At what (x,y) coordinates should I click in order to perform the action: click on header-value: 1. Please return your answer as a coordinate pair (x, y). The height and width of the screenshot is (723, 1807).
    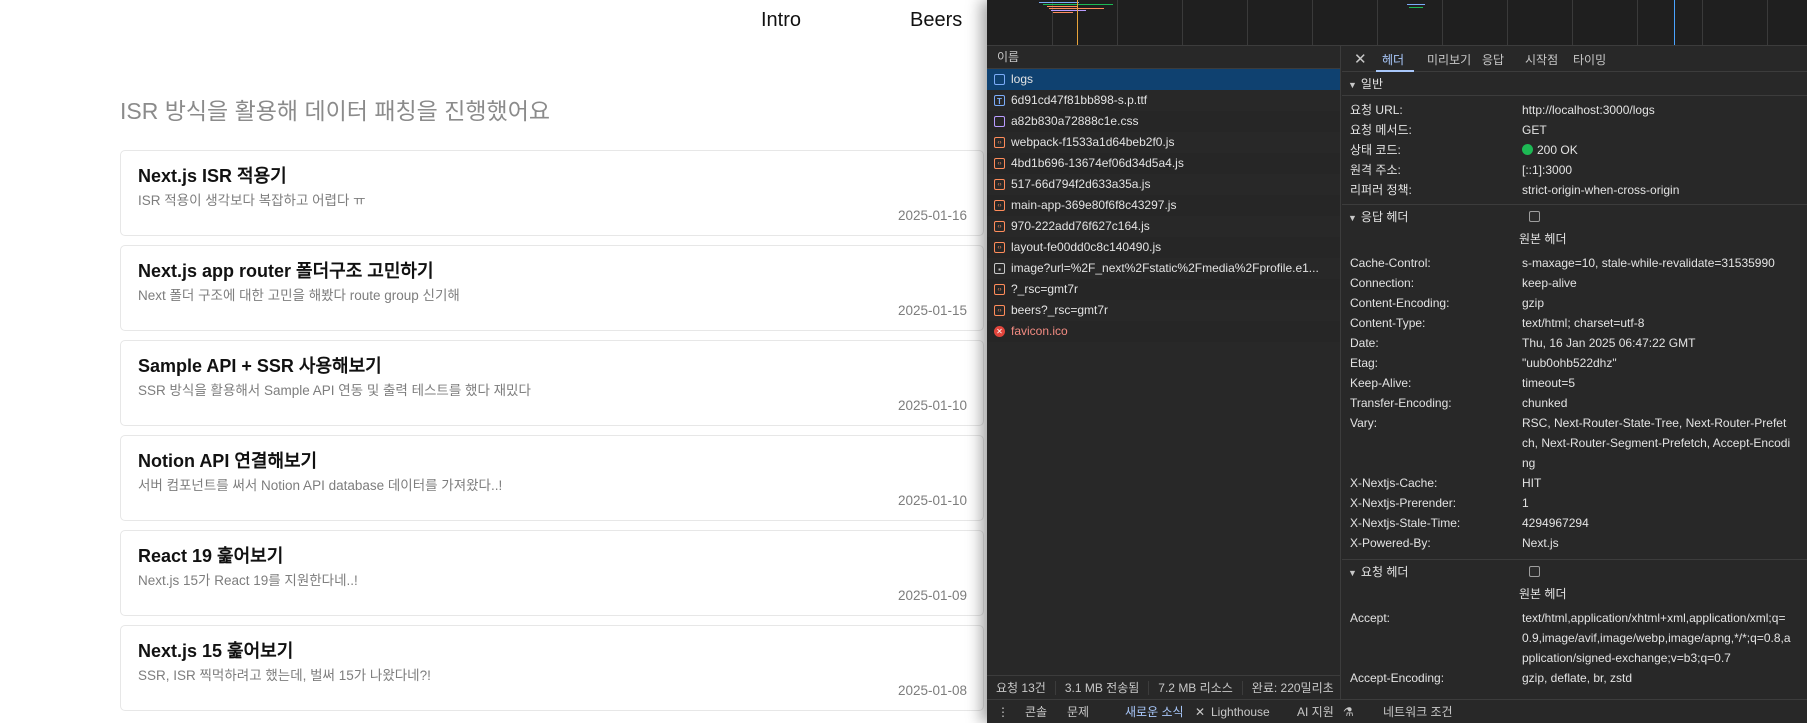
    Looking at the image, I should click on (1657, 503).